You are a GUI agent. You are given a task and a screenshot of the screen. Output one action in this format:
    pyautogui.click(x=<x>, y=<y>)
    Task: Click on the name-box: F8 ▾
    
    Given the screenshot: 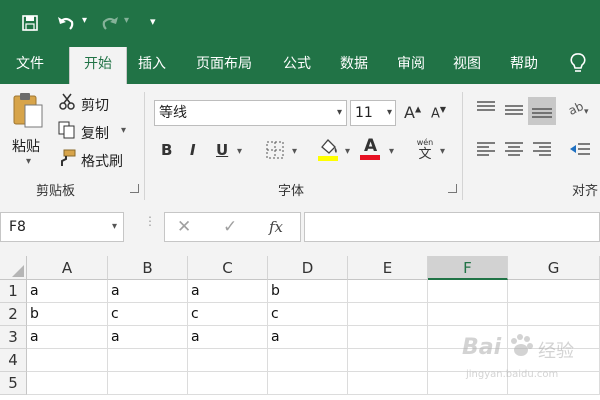 What is the action you would take?
    pyautogui.click(x=62, y=227)
    